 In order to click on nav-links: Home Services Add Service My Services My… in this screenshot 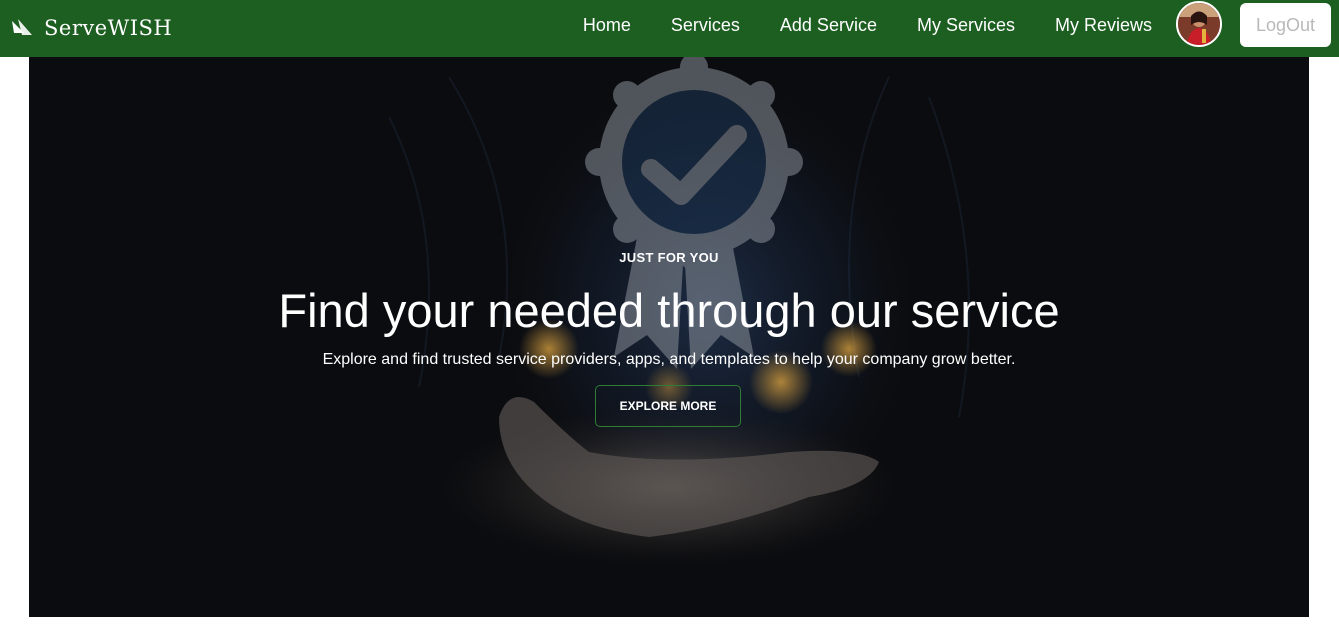, I will do `click(867, 25)`.